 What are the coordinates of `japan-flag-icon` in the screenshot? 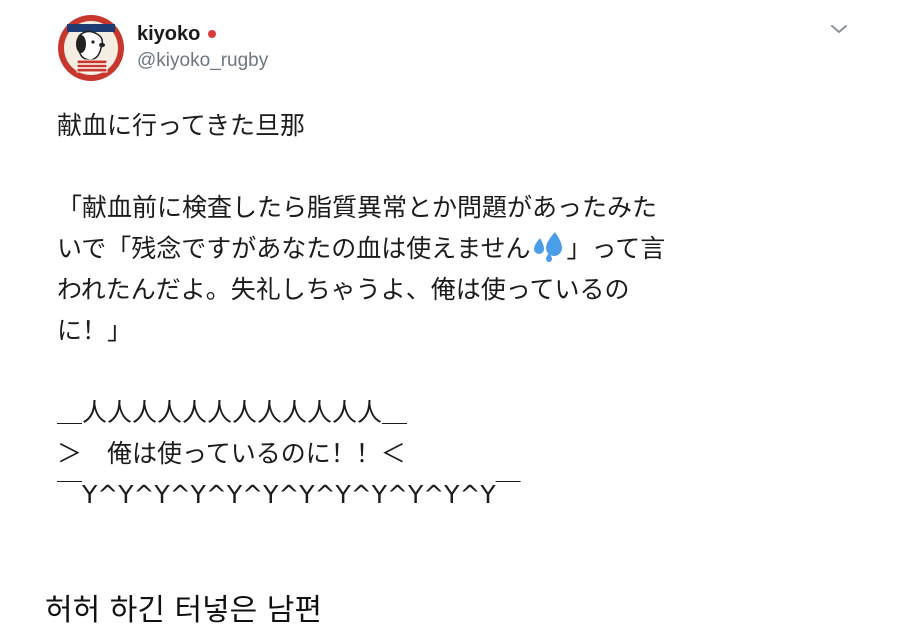 It's located at (212, 34).